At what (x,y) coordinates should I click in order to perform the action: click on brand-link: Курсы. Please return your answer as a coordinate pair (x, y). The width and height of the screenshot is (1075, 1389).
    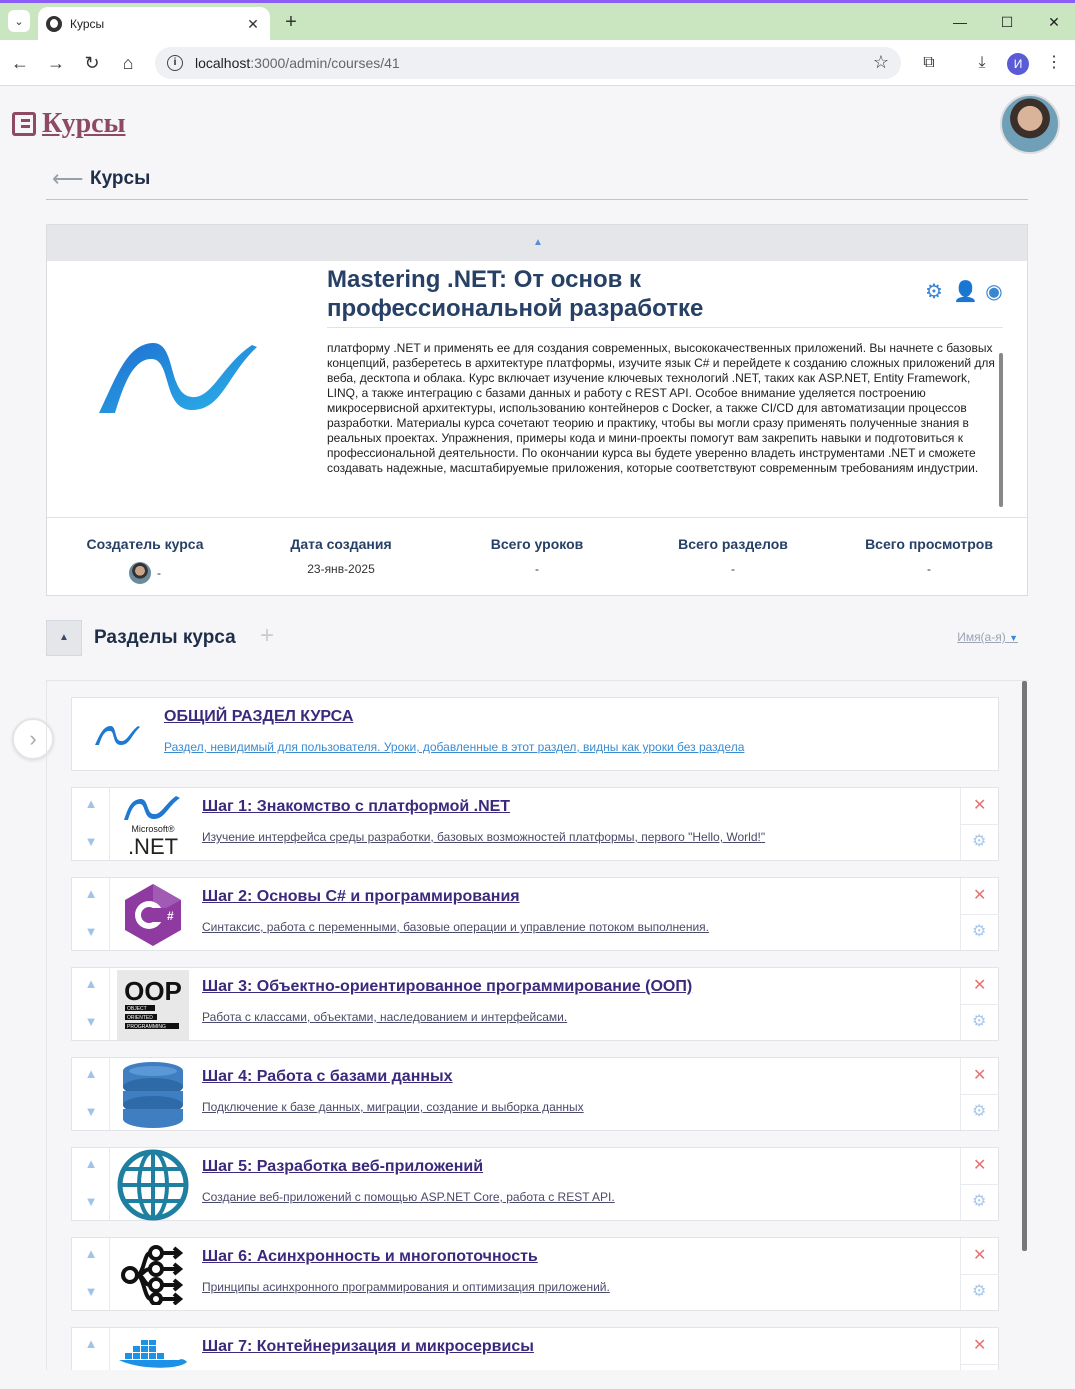
    Looking at the image, I should click on (68, 124).